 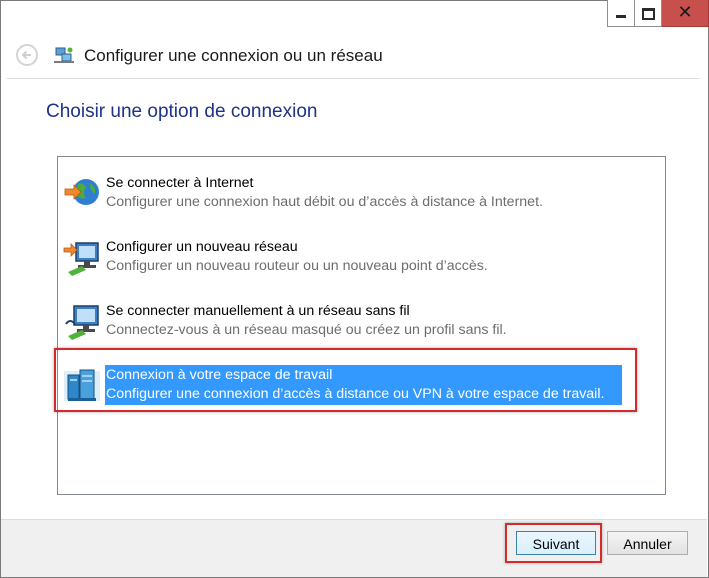 I want to click on back-arrow-icon, so click(x=26, y=55).